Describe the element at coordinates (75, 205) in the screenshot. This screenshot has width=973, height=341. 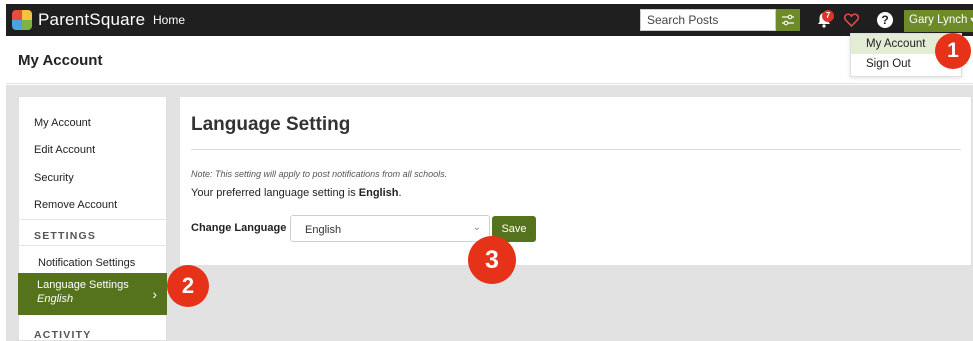
I see `sidebar-item-remove-account: Remove Account` at that location.